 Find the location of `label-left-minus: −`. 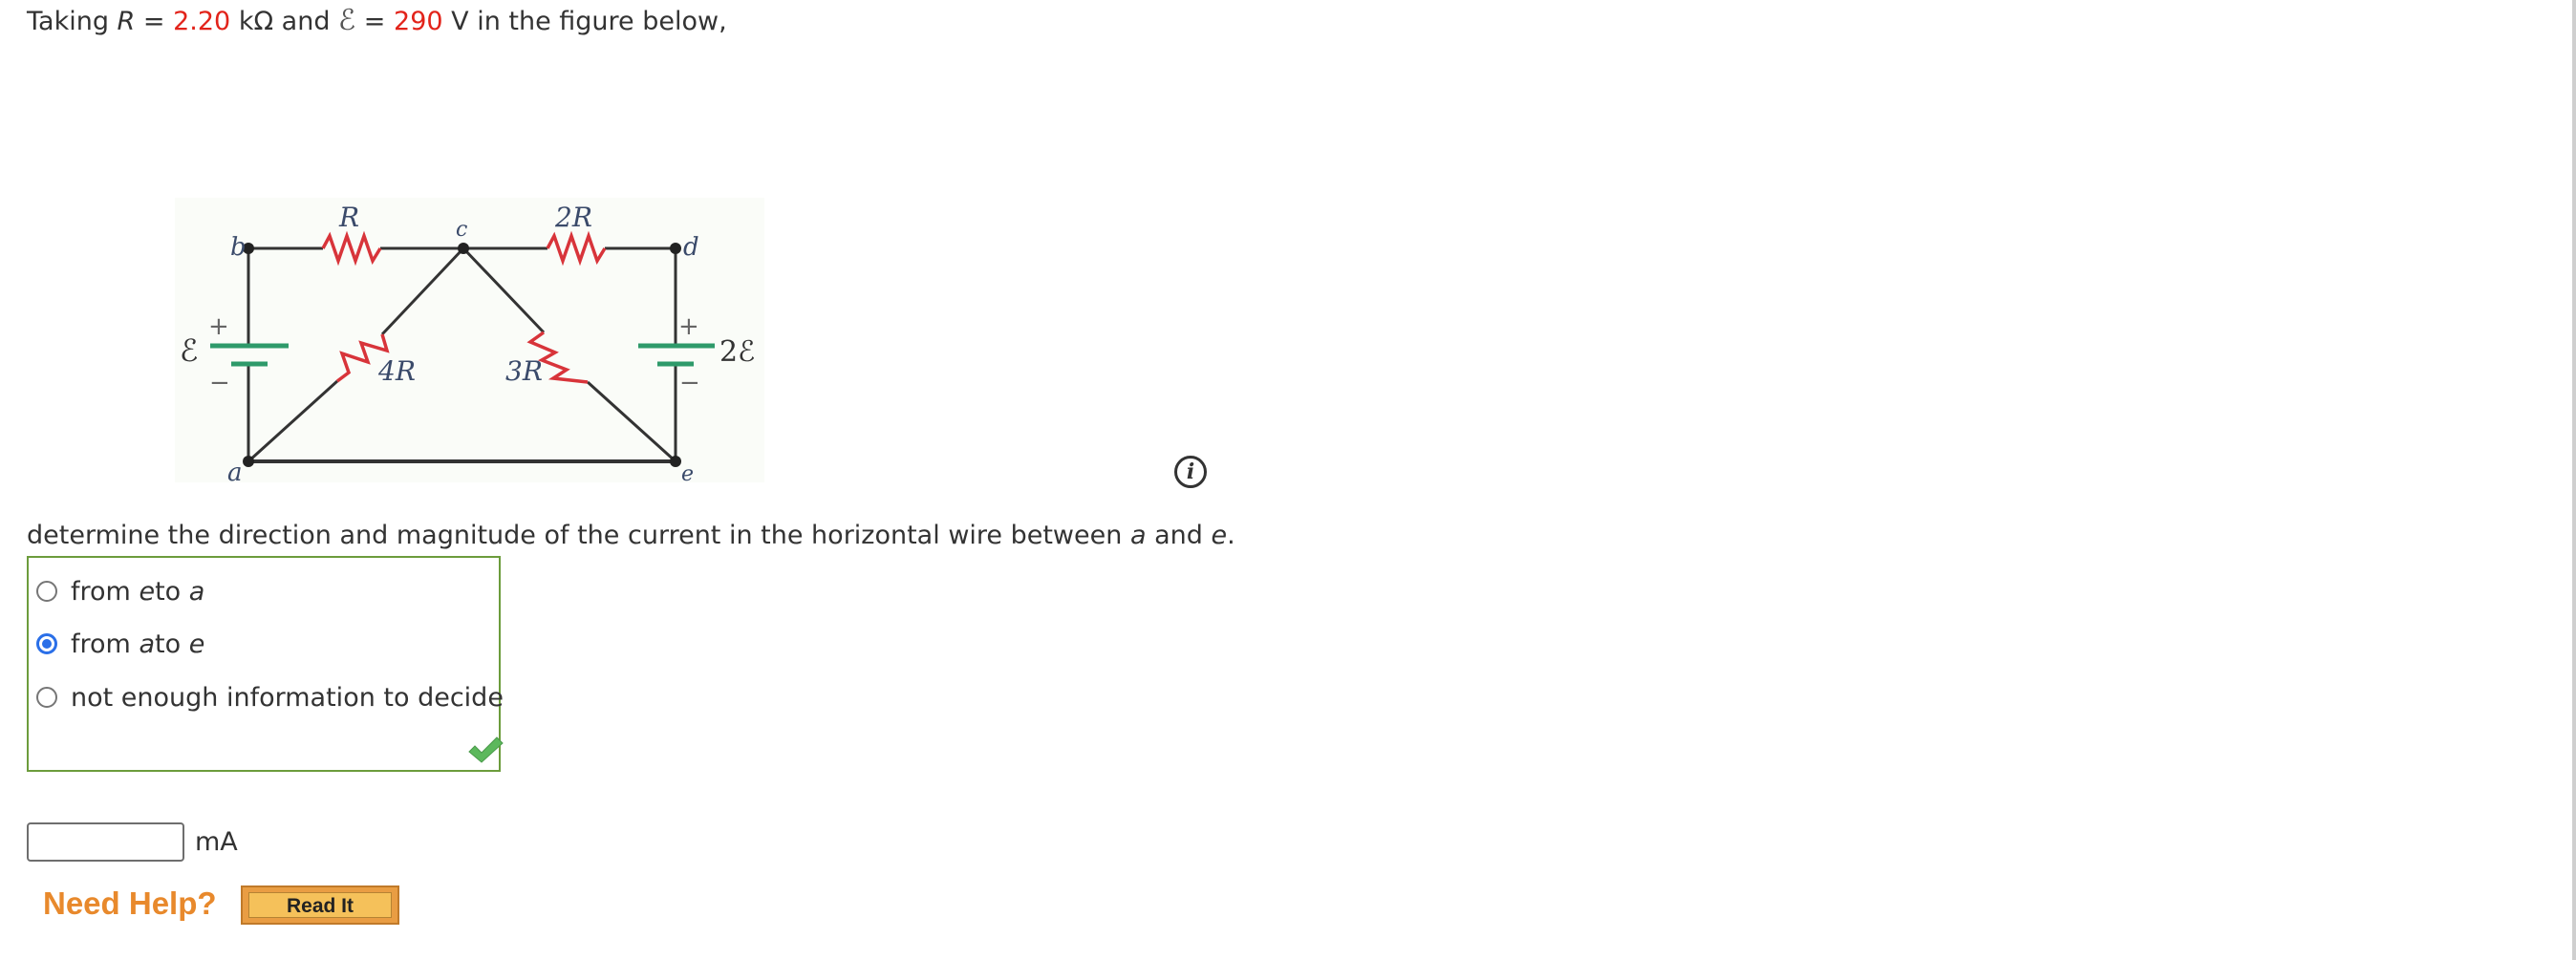

label-left-minus: − is located at coordinates (219, 383).